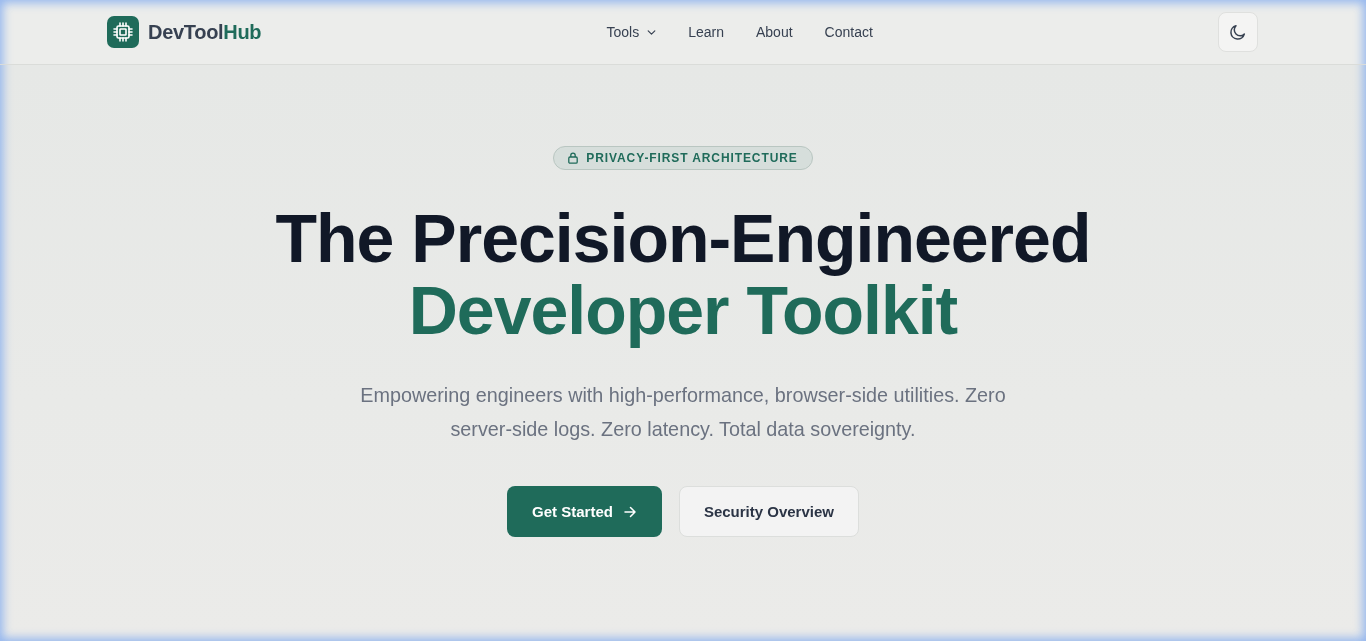  I want to click on lock-icon, so click(573, 158).